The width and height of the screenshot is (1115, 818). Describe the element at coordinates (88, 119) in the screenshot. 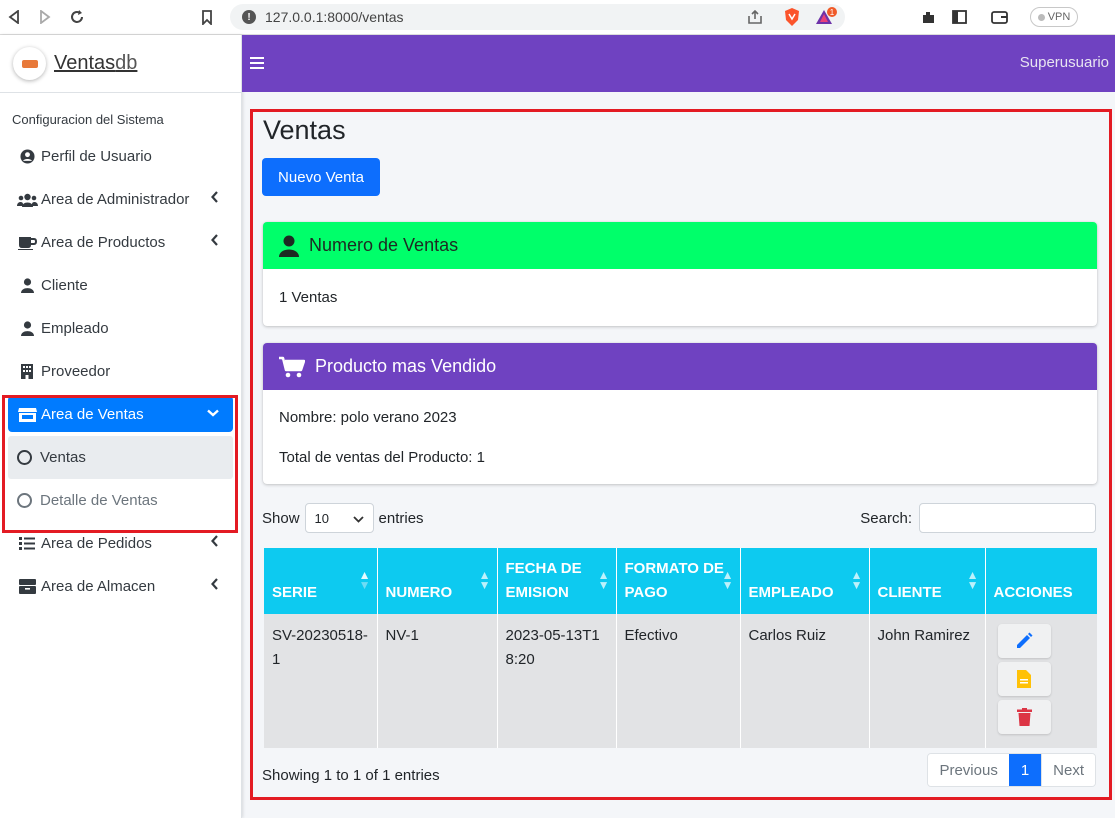

I see `nav-header: Configuracion del Sistema` at that location.